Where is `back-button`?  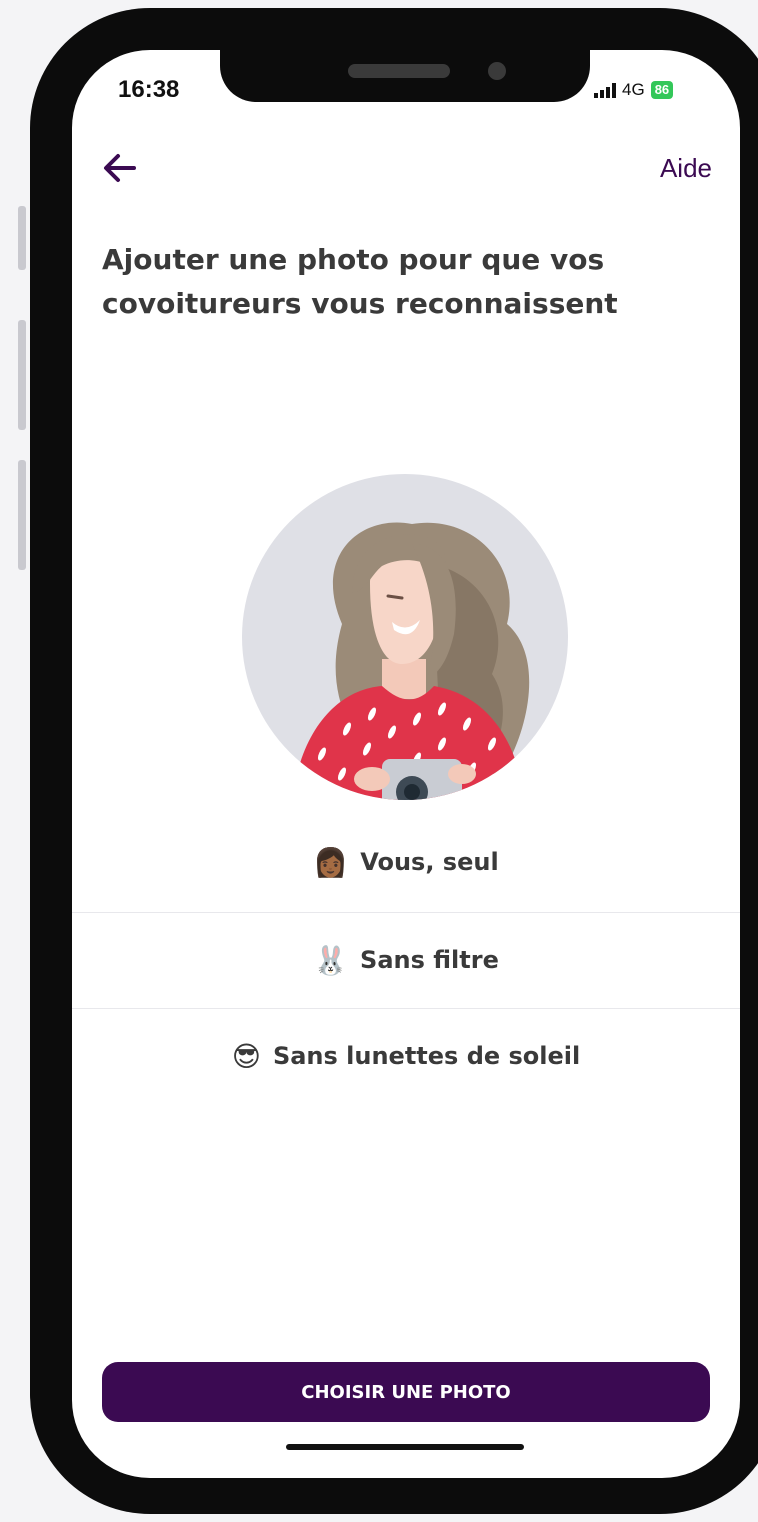
back-button is located at coordinates (120, 168).